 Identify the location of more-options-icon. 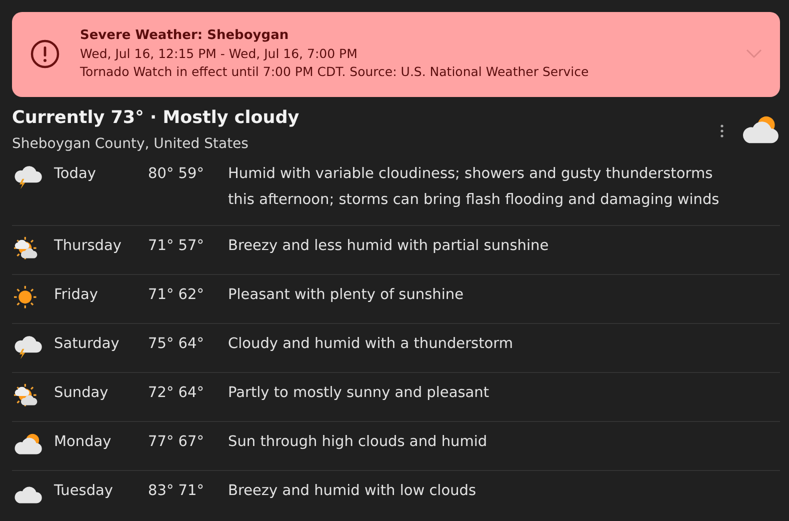
(722, 131).